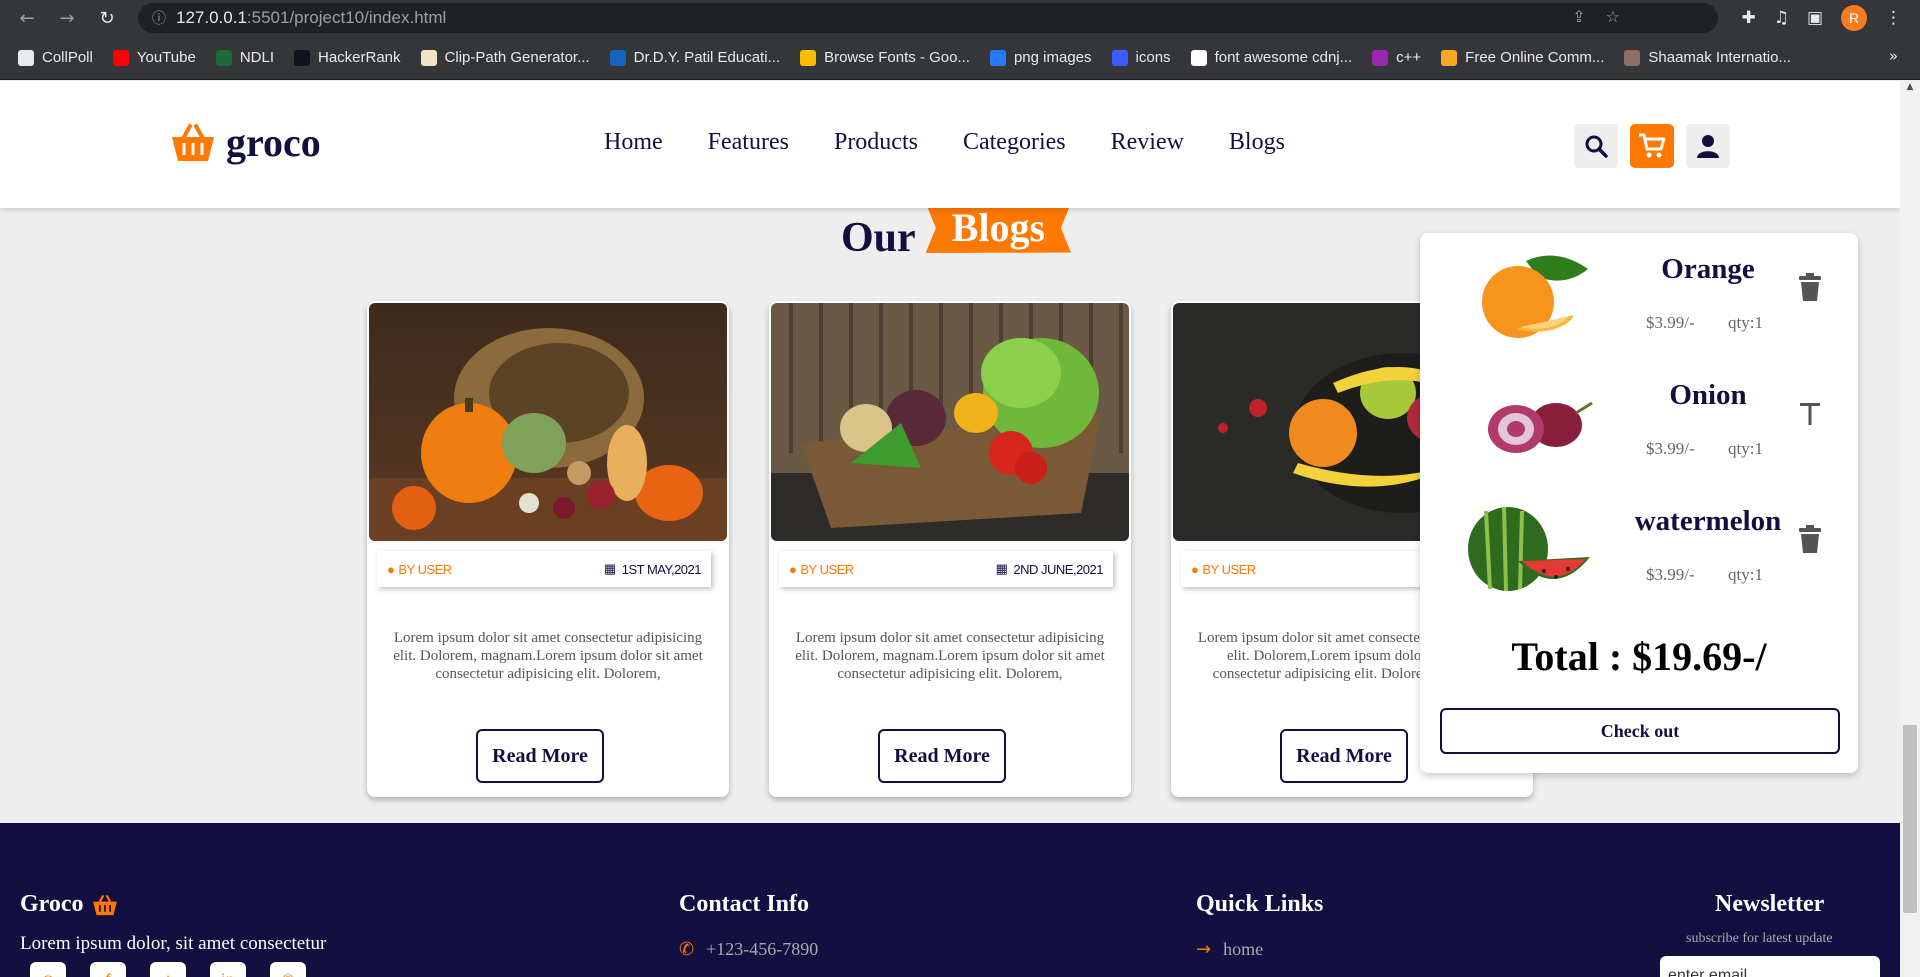 This screenshot has height=977, width=1920. What do you see at coordinates (1708, 269) in the screenshot?
I see `cart-item-name: Orange` at bounding box center [1708, 269].